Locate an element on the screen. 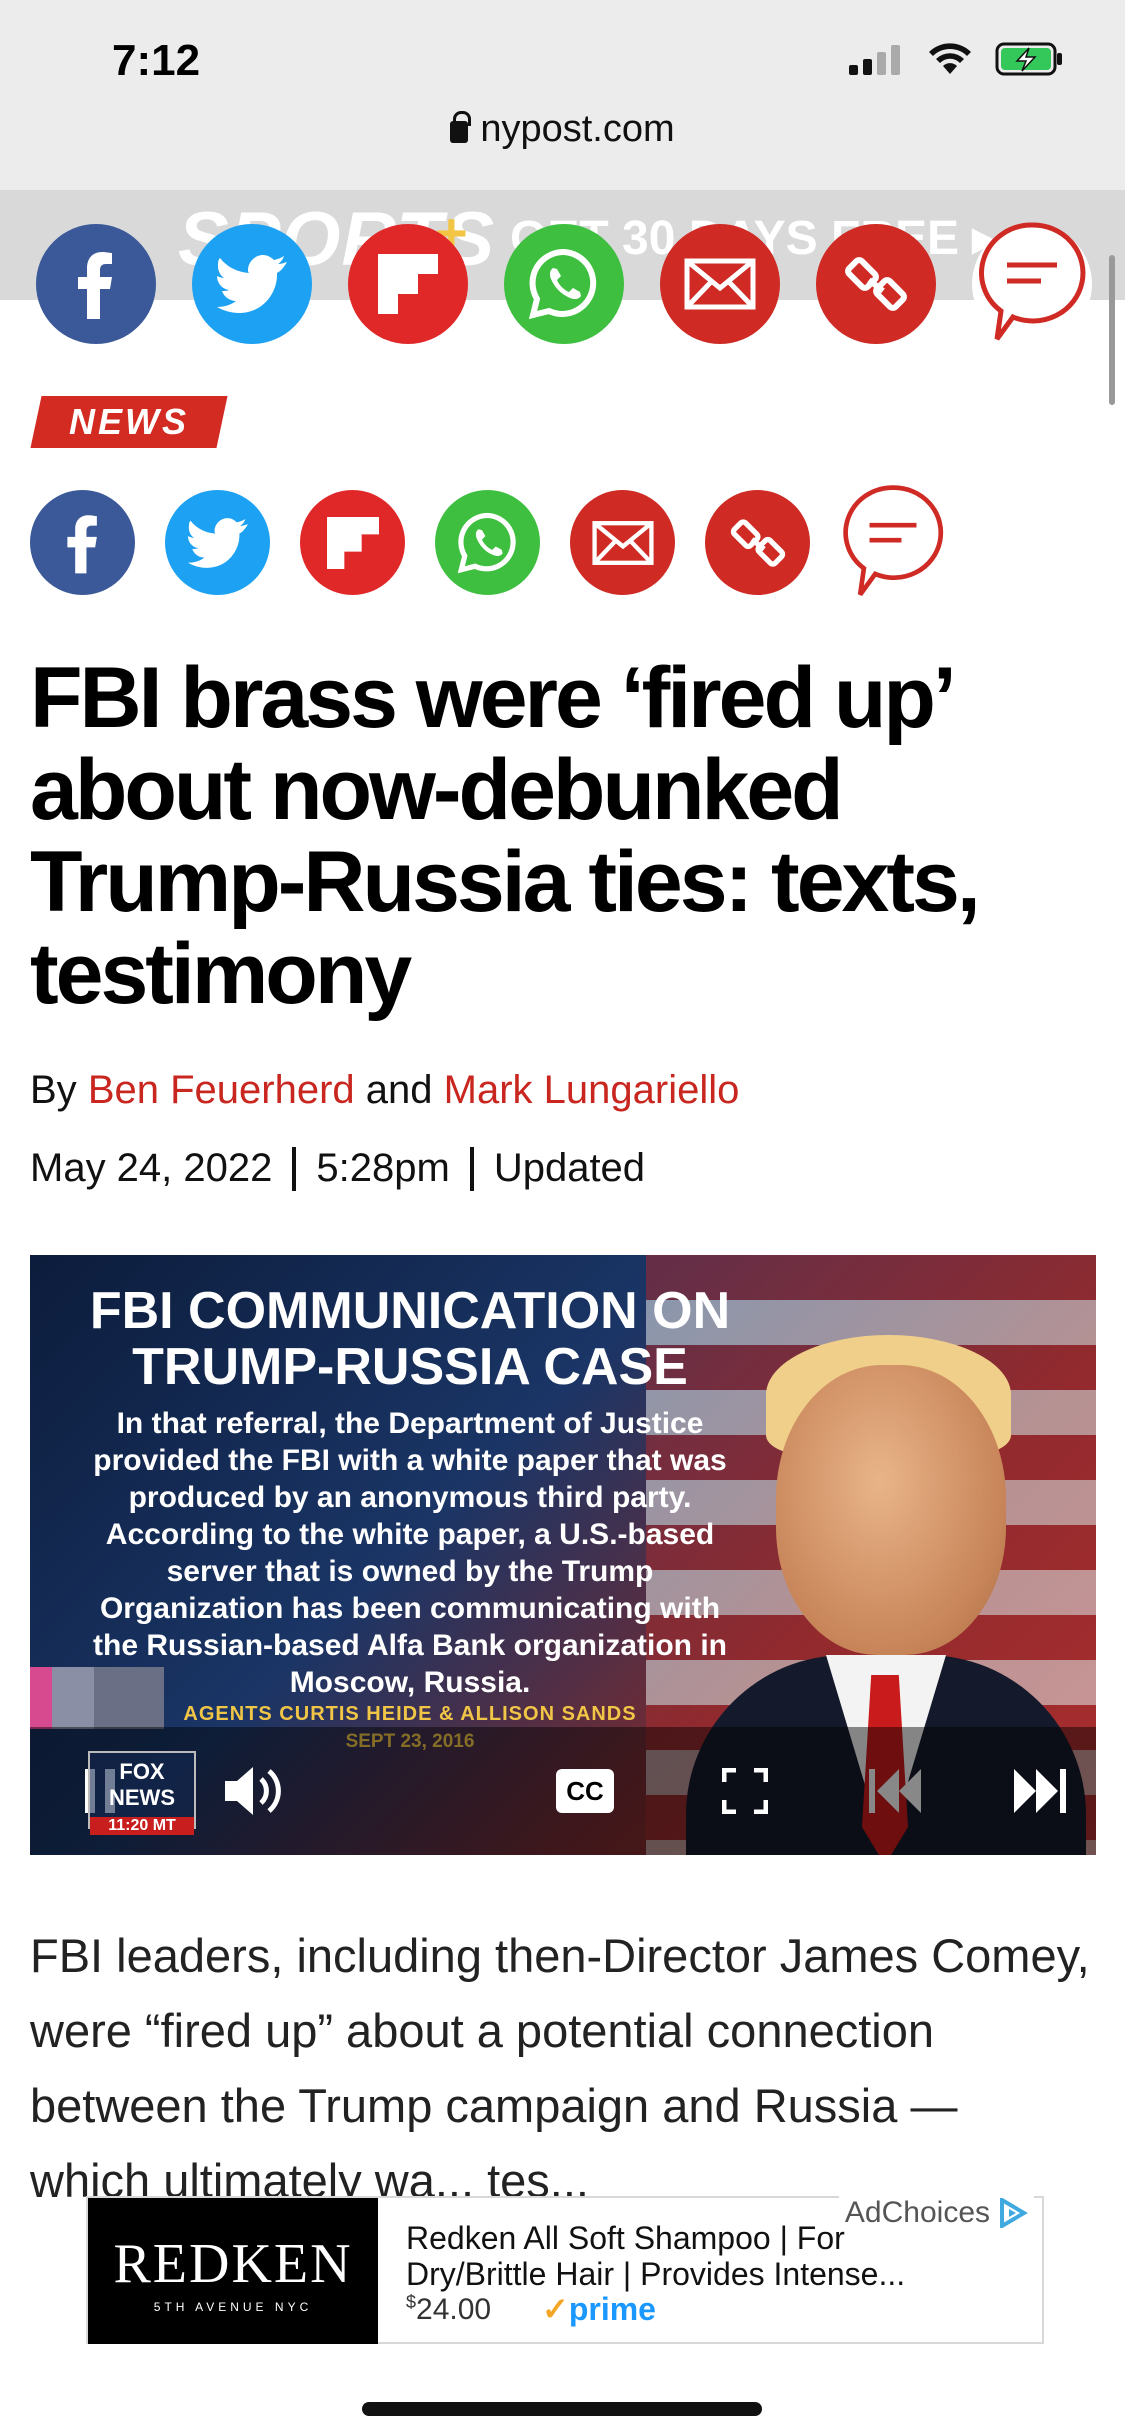 Image resolution: width=1125 pixels, height=2436 pixels. volume-icon is located at coordinates (253, 1791).